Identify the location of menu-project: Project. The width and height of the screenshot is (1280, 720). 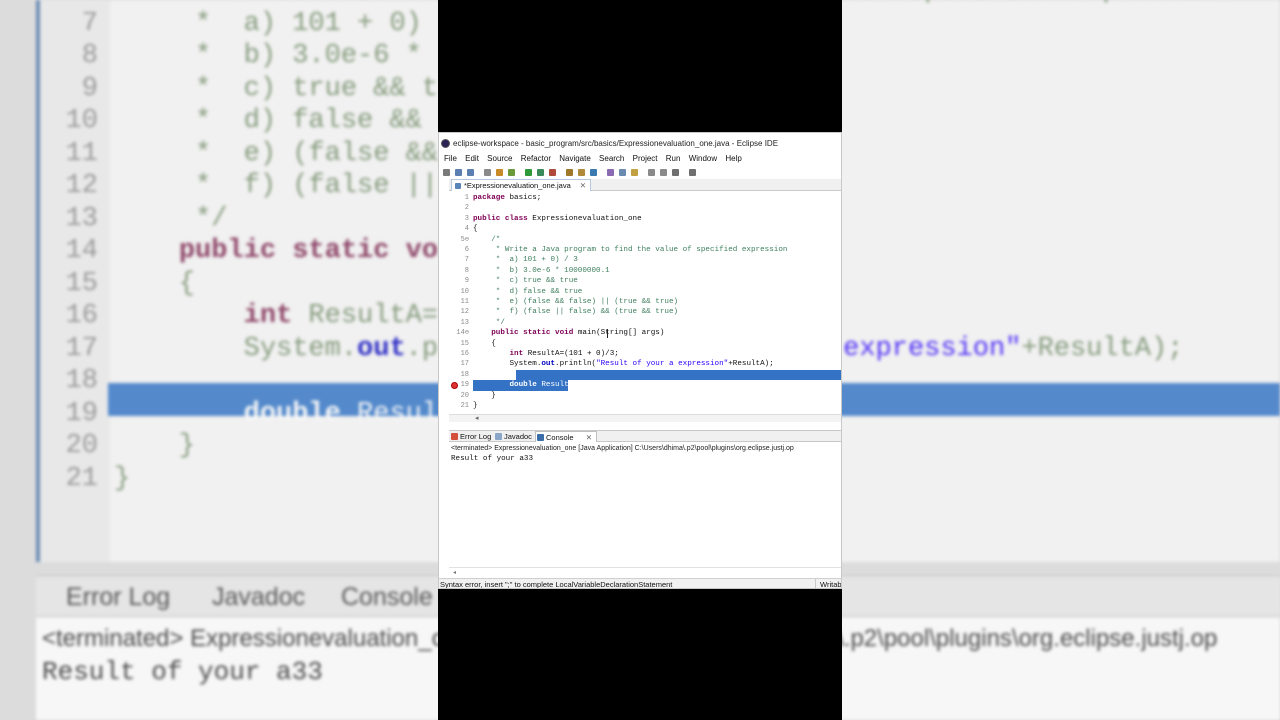
(645, 159).